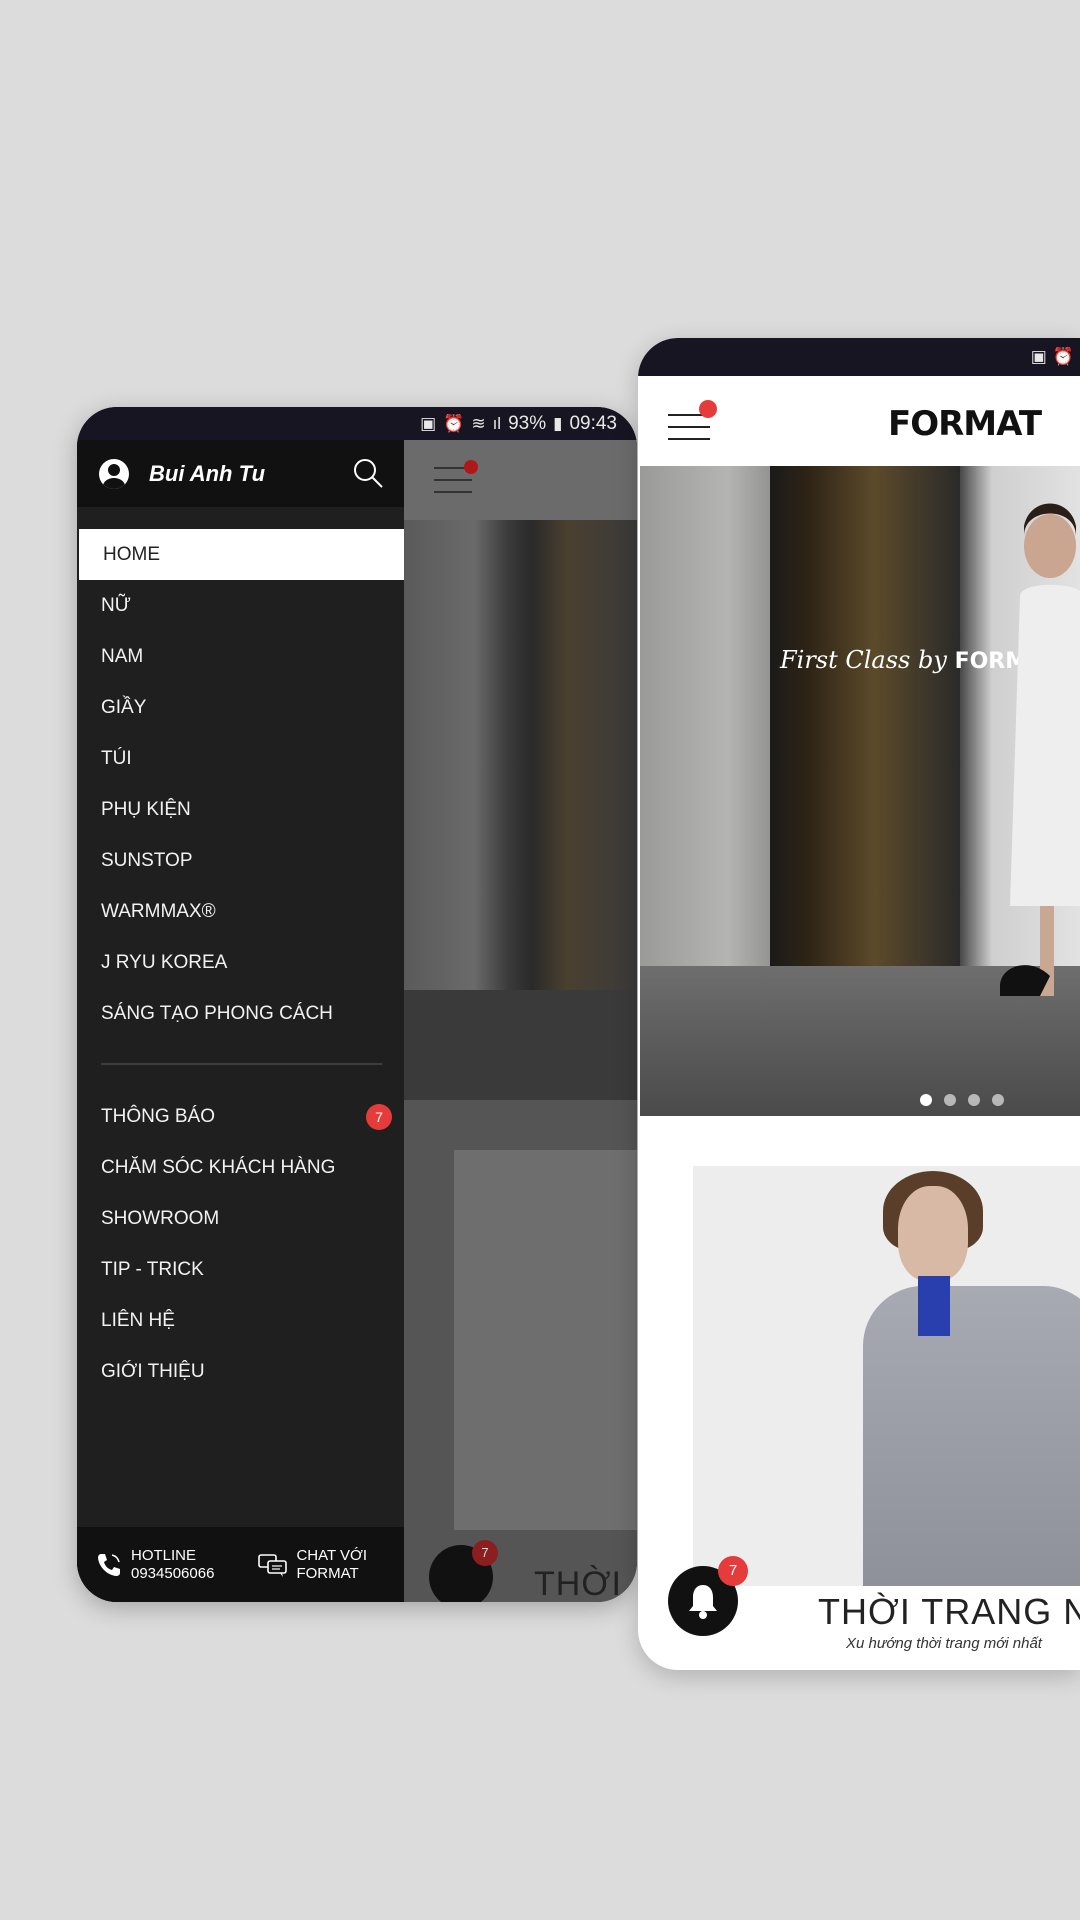 Image resolution: width=1080 pixels, height=1920 pixels. What do you see at coordinates (368, 473) in the screenshot?
I see `search-icon` at bounding box center [368, 473].